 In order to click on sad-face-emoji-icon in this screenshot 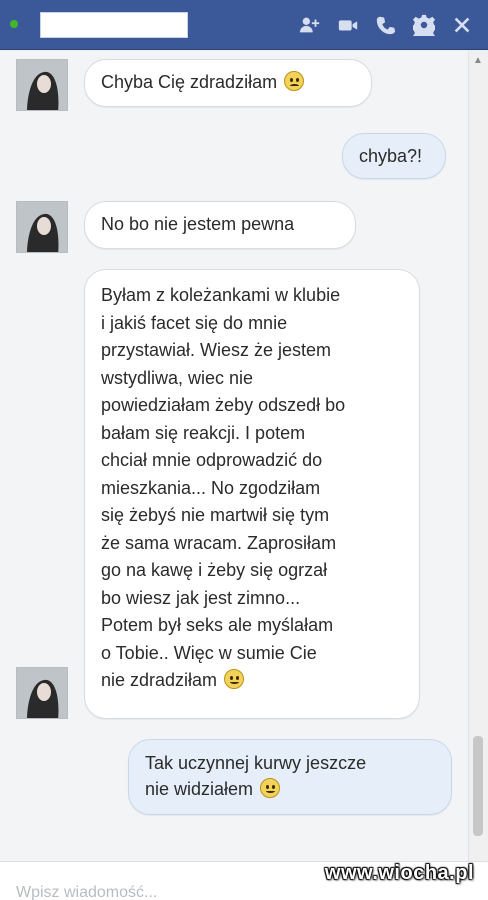, I will do `click(294, 81)`.